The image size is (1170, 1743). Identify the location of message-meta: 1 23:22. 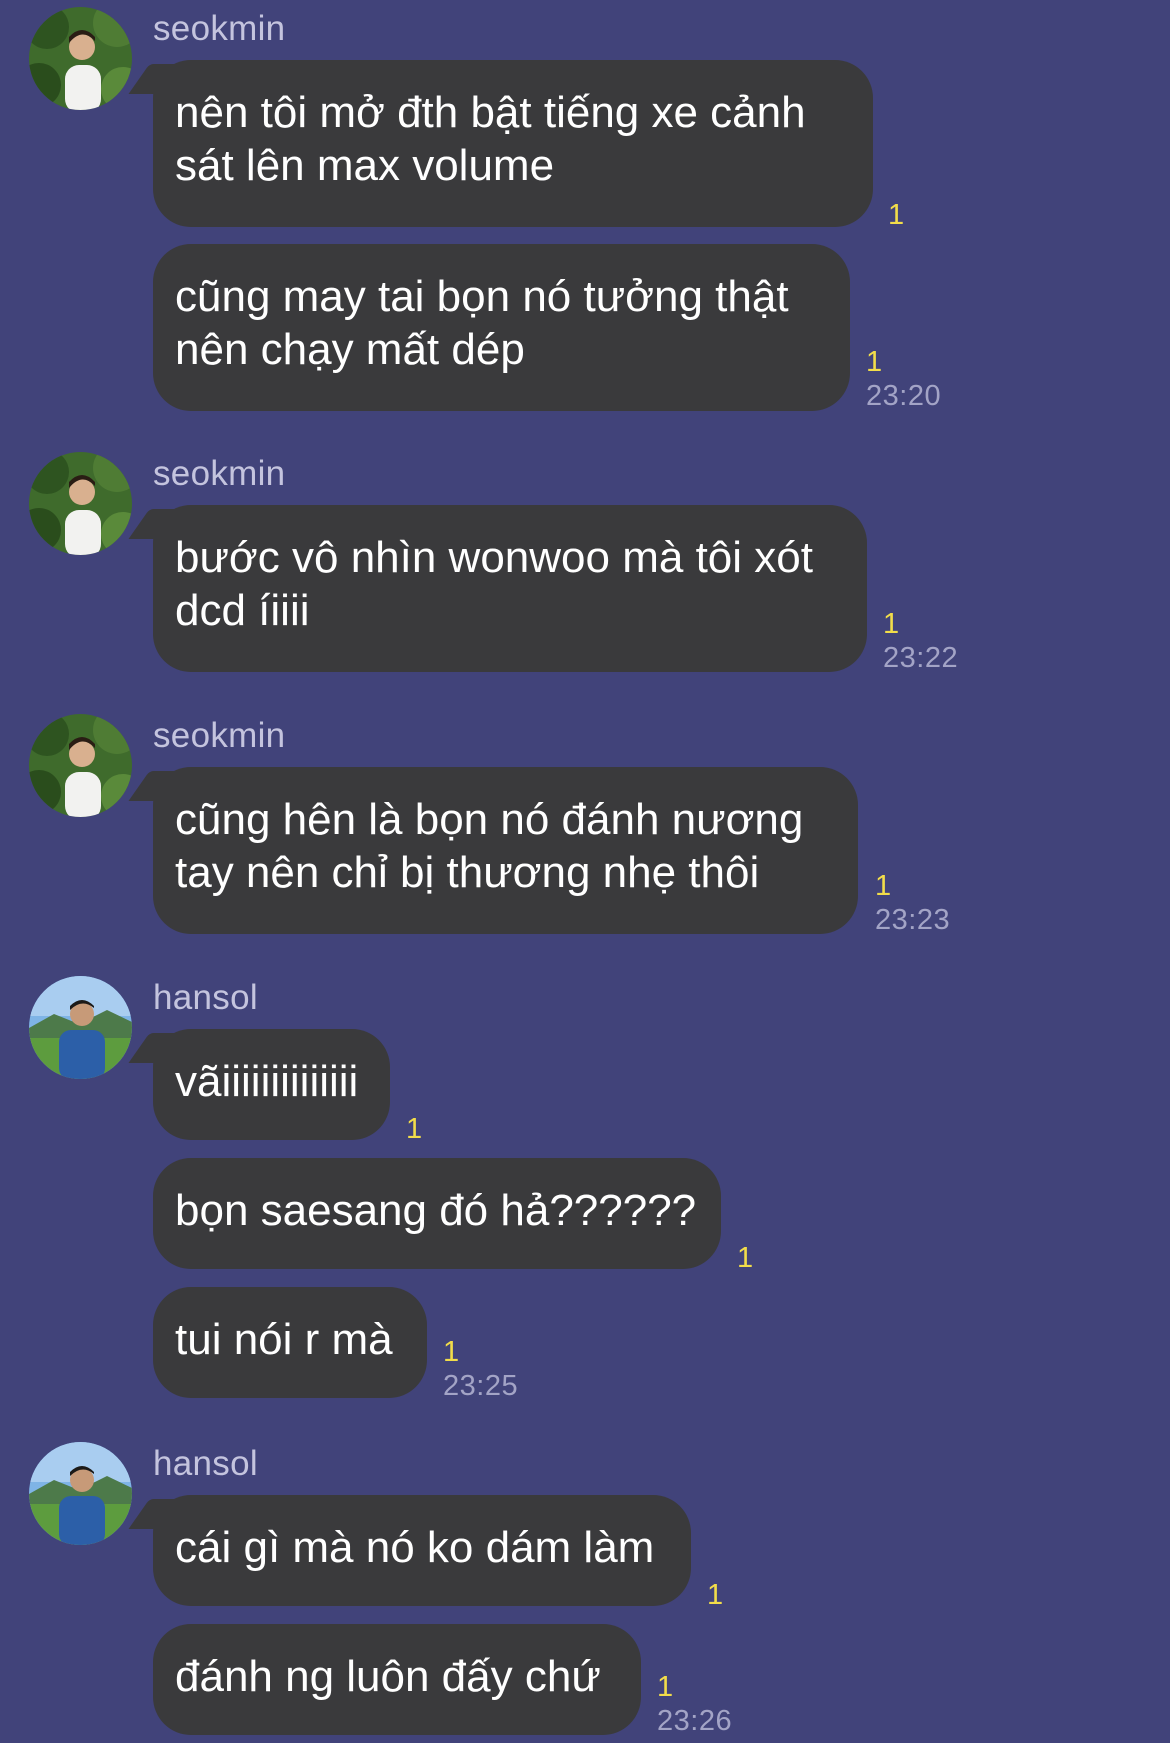
(920, 641).